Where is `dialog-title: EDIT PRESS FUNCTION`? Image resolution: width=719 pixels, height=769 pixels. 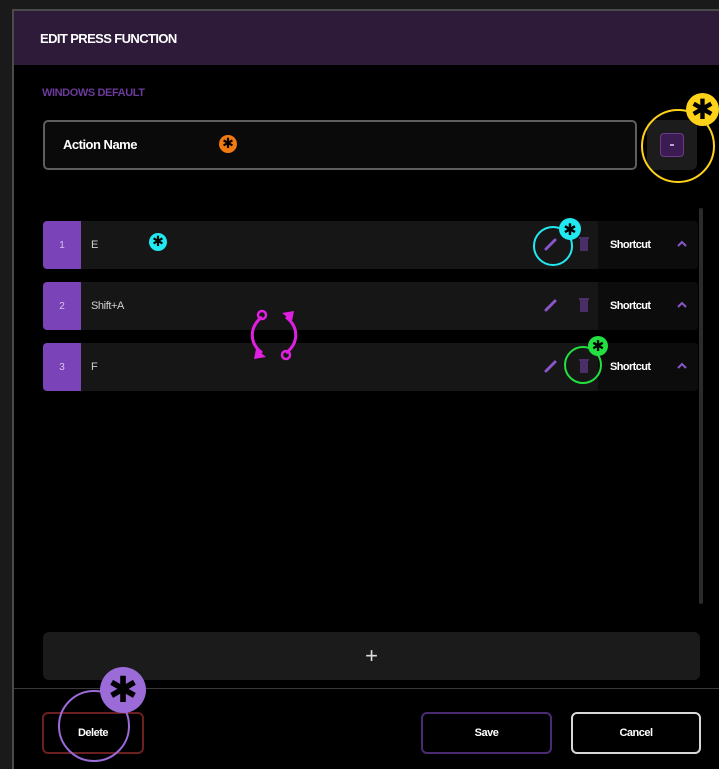 dialog-title: EDIT PRESS FUNCTION is located at coordinates (108, 38).